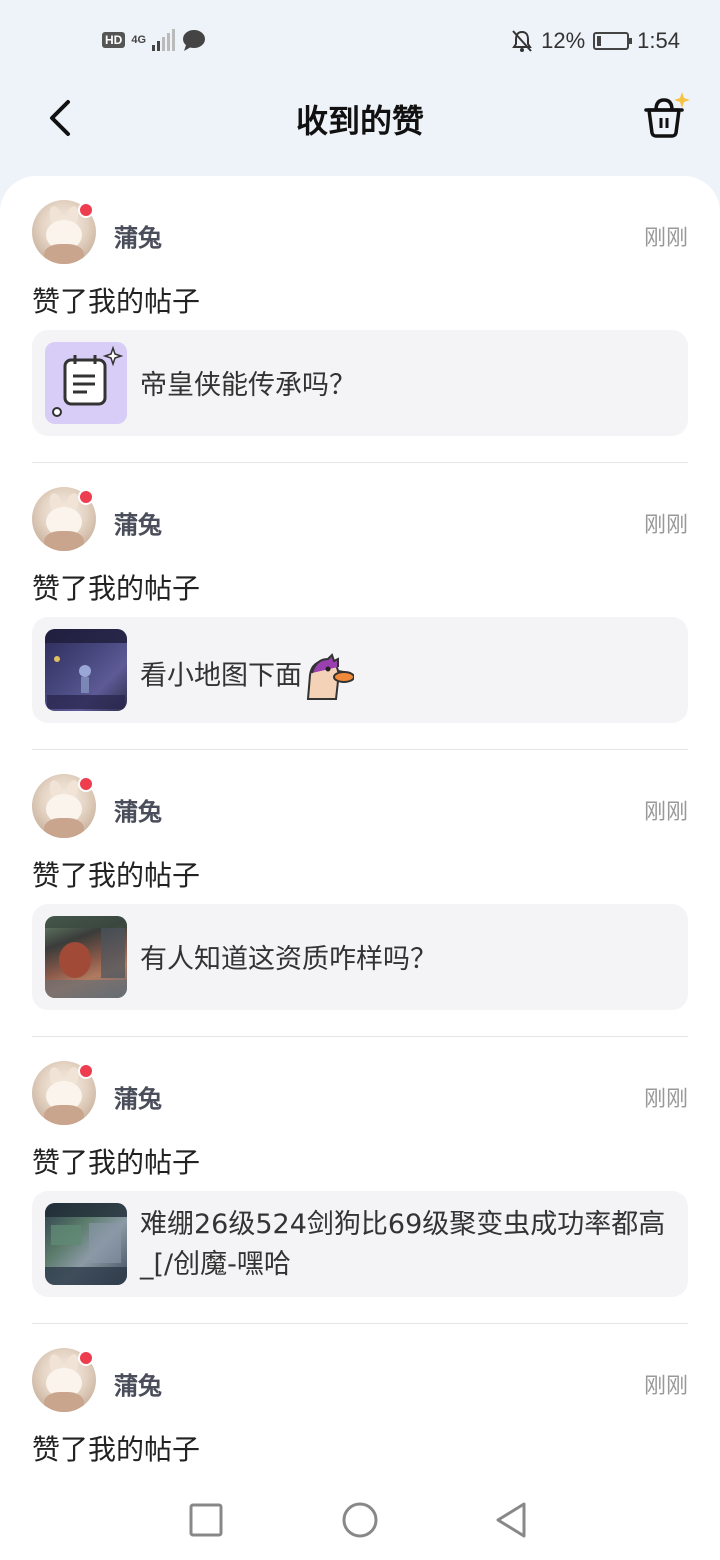  Describe the element at coordinates (512, 1520) in the screenshot. I see `back-triangle-icon` at that location.